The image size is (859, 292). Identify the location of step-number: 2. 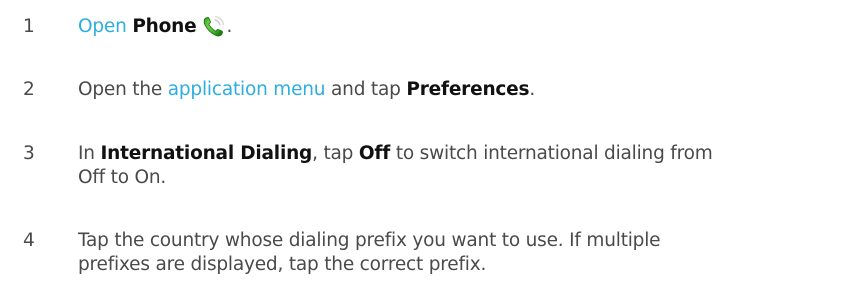
(29, 89).